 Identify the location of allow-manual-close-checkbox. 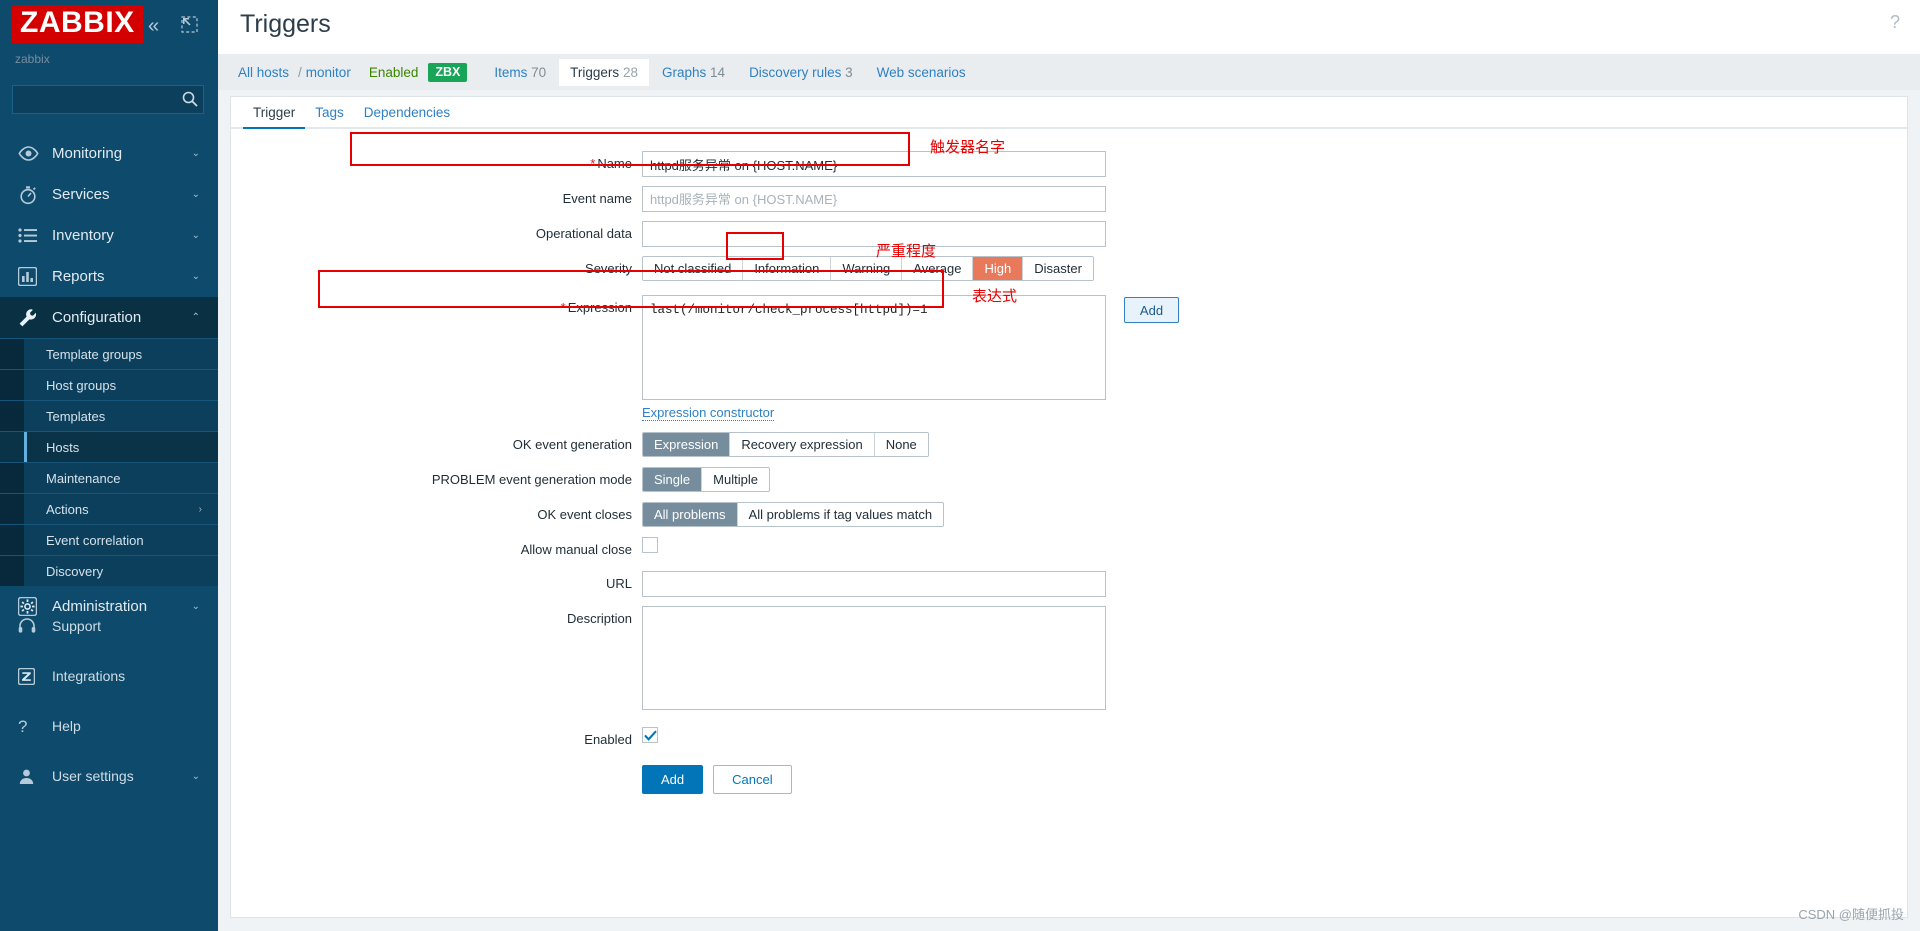
(650, 545).